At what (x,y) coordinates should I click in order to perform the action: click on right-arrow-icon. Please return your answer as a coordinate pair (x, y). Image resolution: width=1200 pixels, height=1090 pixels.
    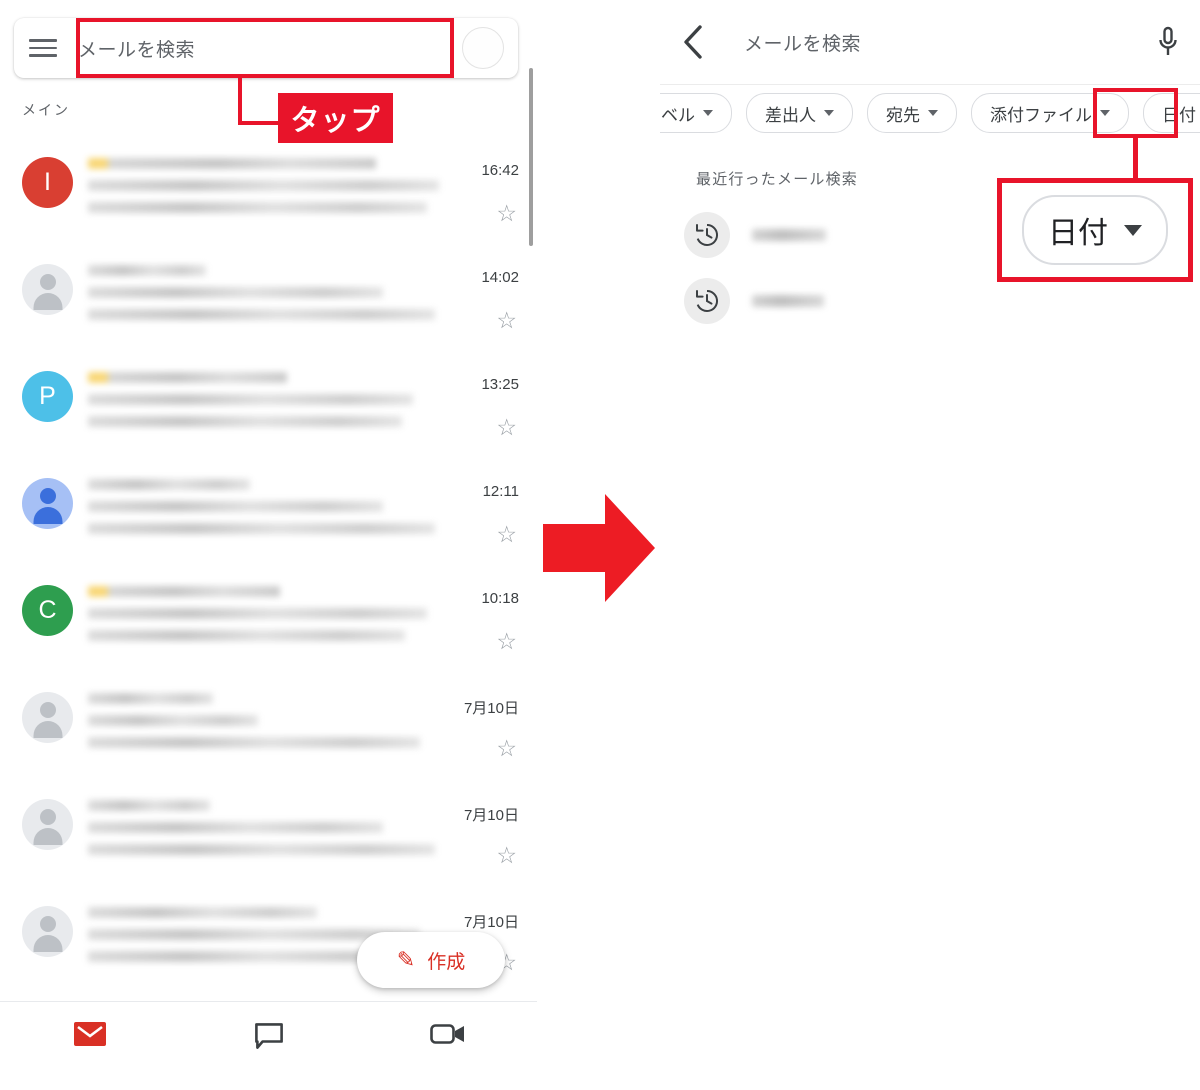
    Looking at the image, I should click on (599, 548).